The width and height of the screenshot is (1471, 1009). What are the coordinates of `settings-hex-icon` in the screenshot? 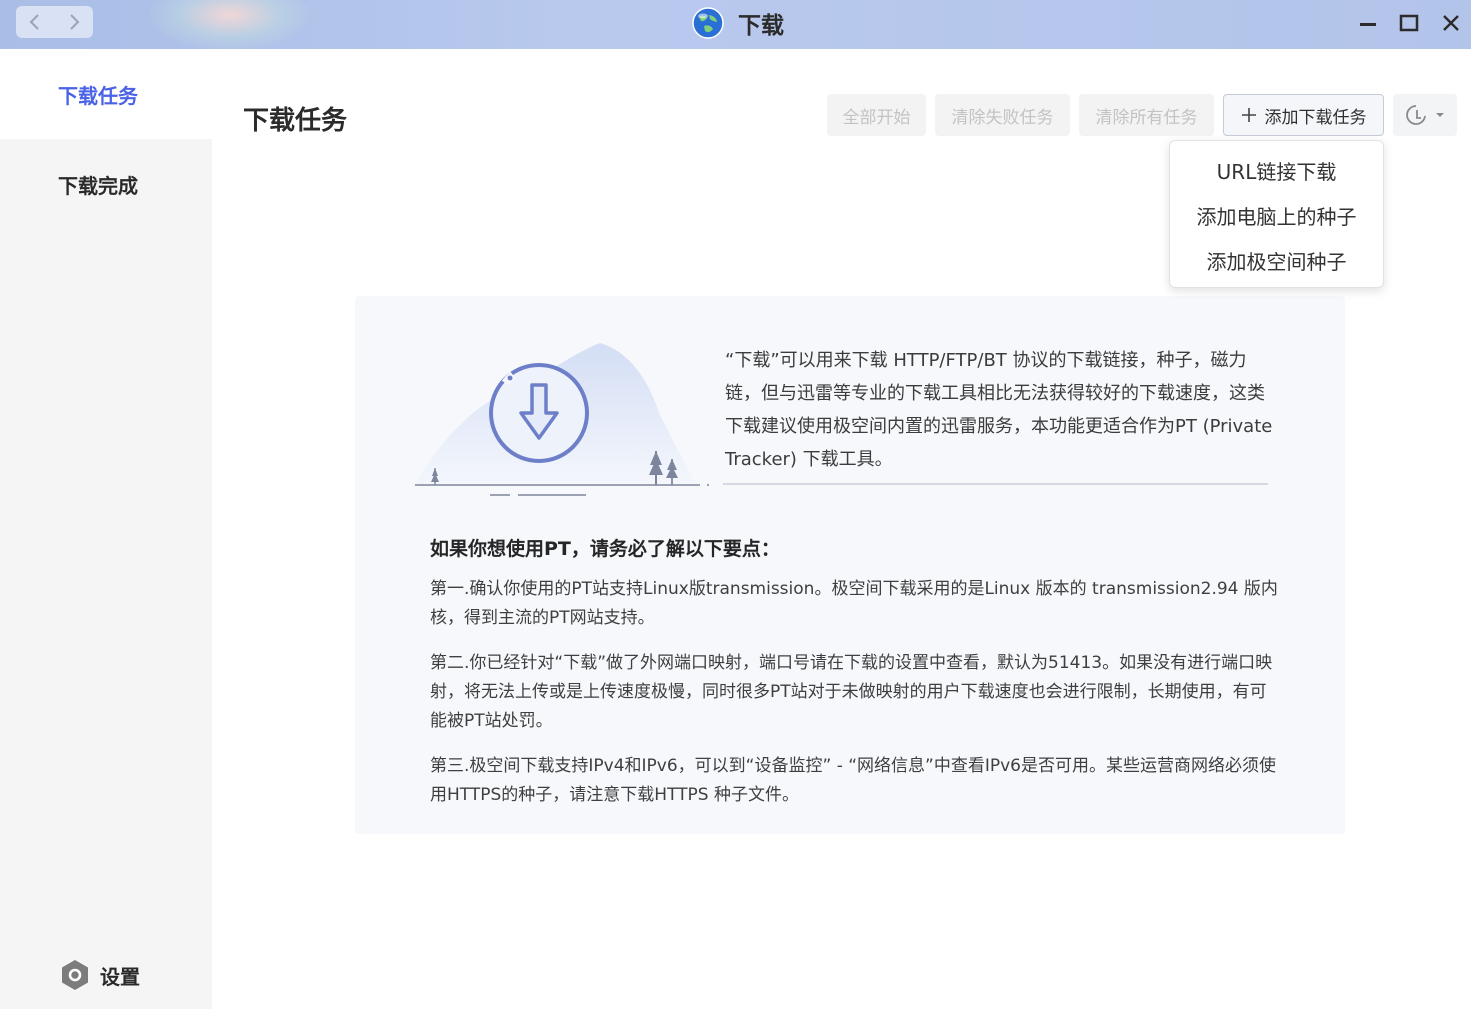 It's located at (75, 975).